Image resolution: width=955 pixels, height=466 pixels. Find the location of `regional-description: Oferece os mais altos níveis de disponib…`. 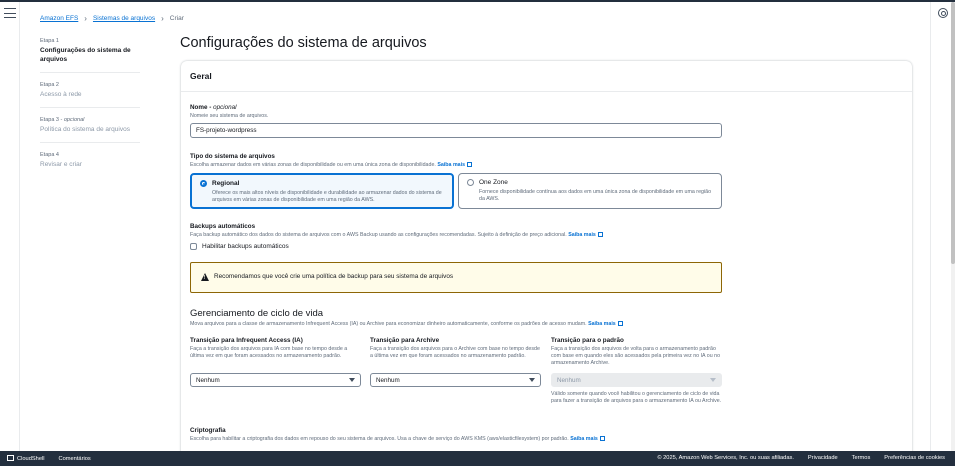

regional-description: Oferece os mais altos níveis de disponib… is located at coordinates (327, 196).